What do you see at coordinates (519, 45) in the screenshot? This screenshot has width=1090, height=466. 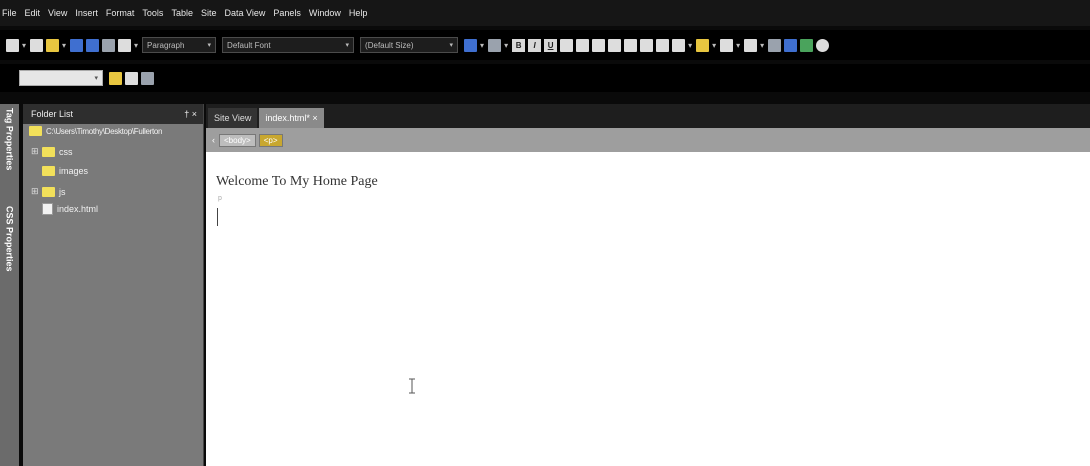 I see `bold-button: B` at bounding box center [519, 45].